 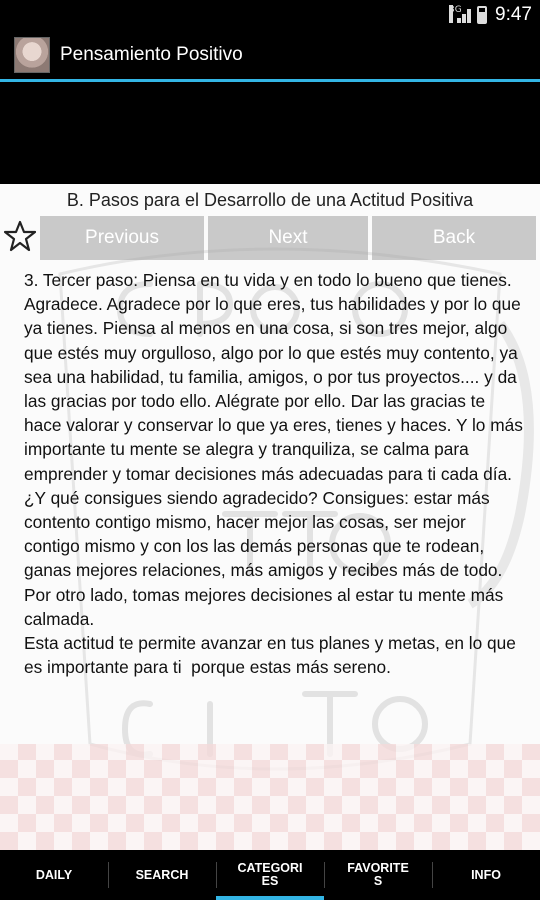 I want to click on signal-icon: 3G, so click(x=461, y=14).